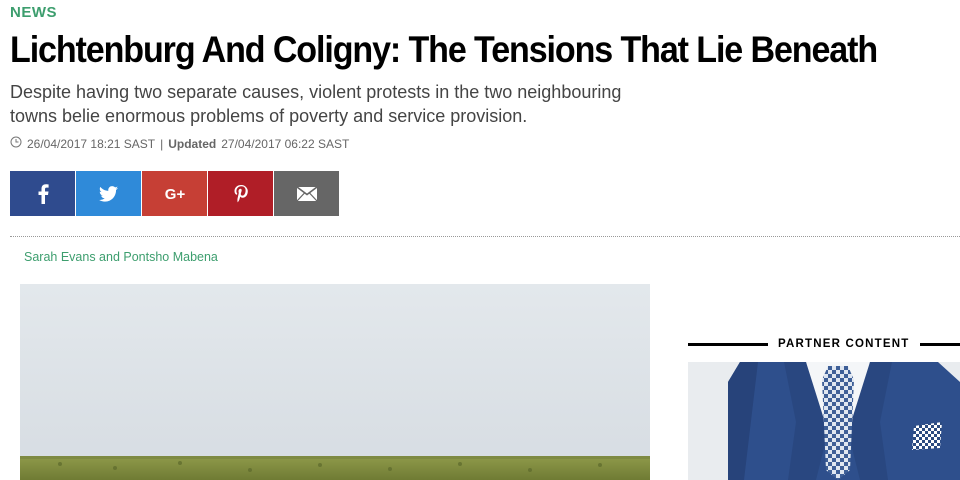 The height and width of the screenshot is (480, 960). I want to click on share-bar: G+, so click(174, 193).